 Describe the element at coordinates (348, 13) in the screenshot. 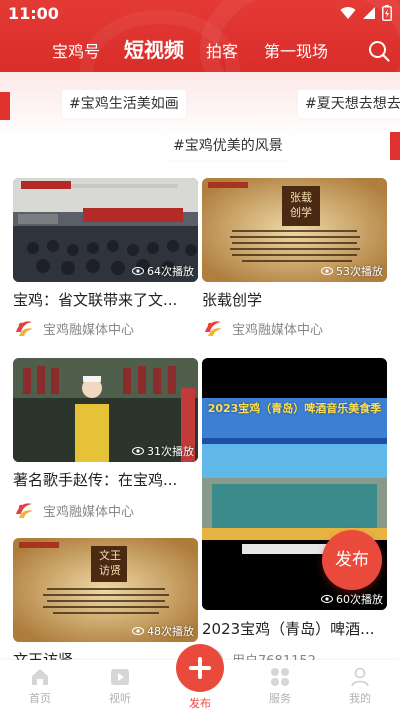

I see `wifi-icon` at that location.